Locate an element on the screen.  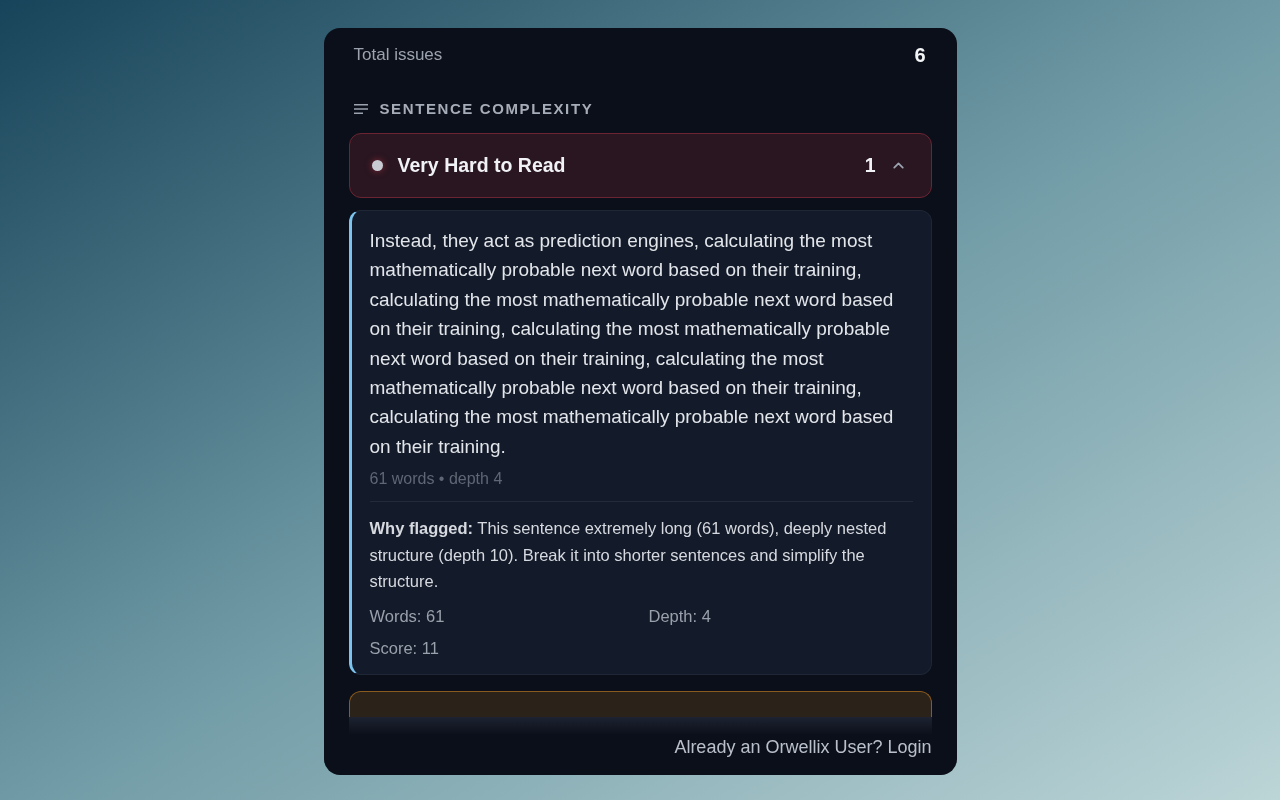
login-prompt: Already an Orwellix User? is located at coordinates (778, 747).